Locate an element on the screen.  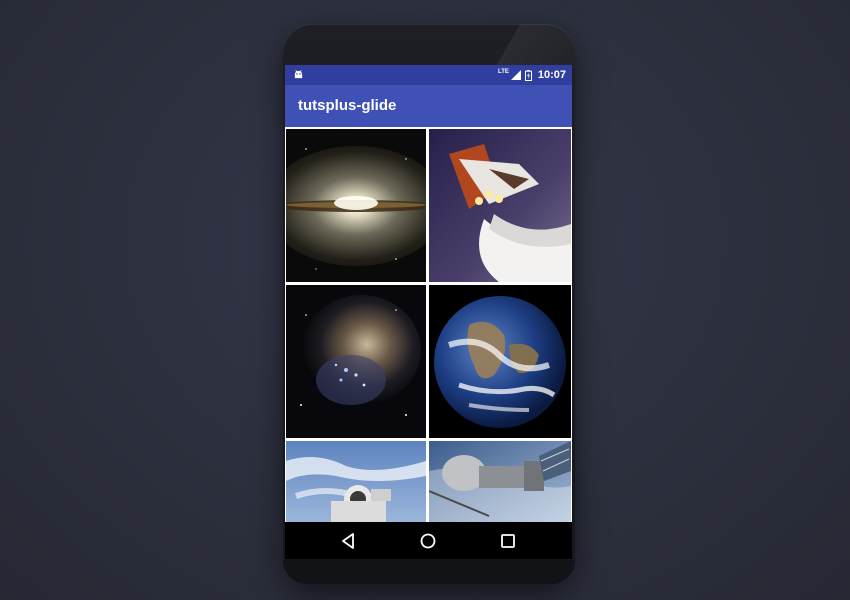
status-time: 10:07 is located at coordinates (551, 75).